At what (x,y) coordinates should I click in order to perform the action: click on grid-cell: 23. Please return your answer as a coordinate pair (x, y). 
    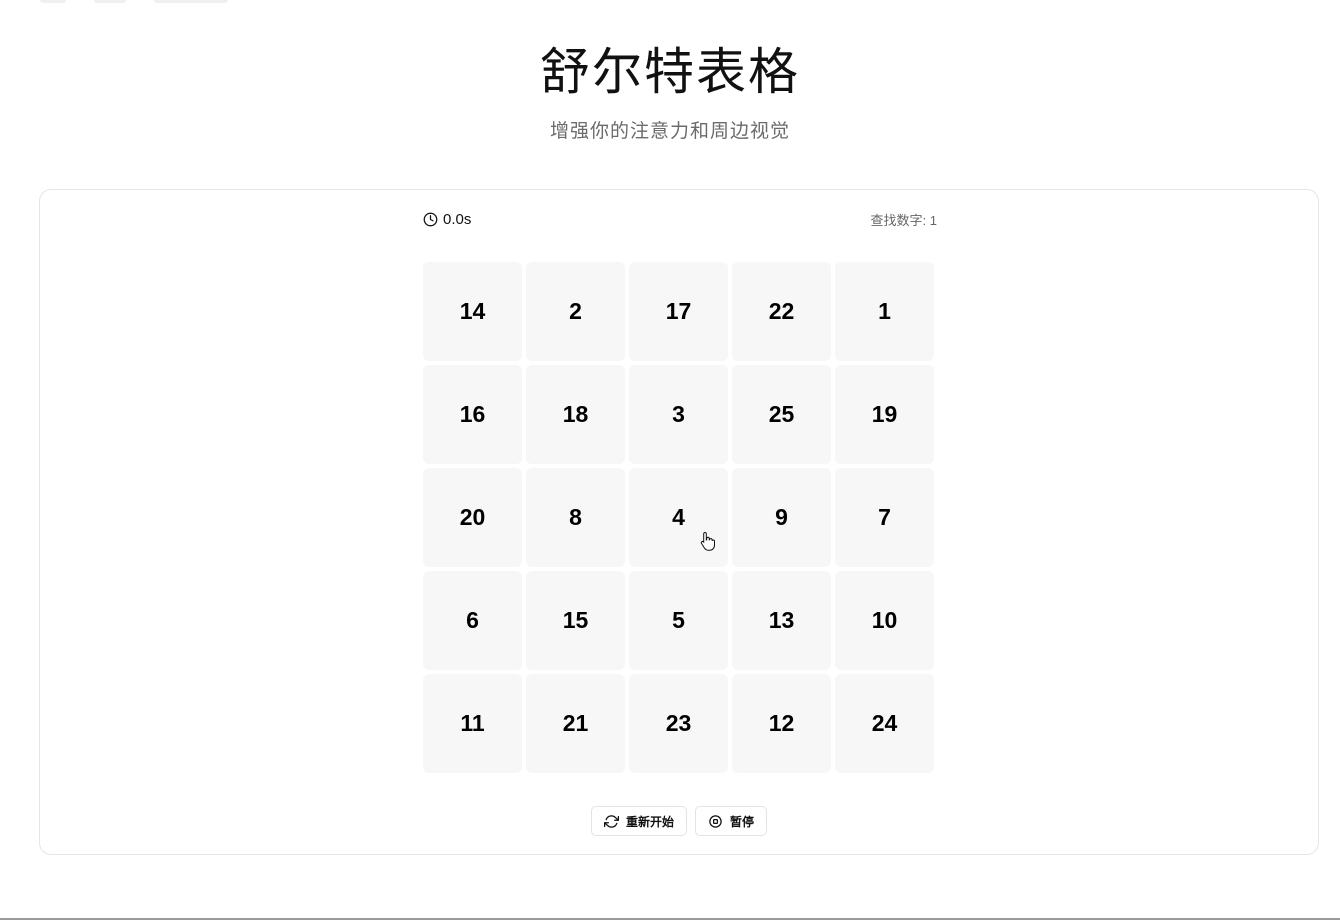
    Looking at the image, I should click on (678, 723).